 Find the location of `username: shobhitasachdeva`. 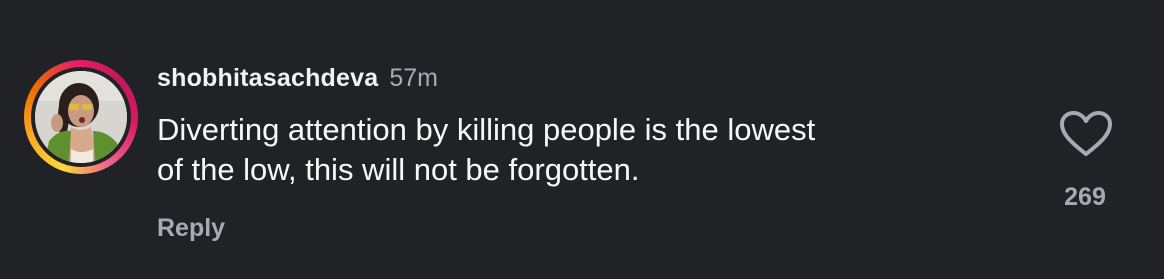

username: shobhitasachdeva is located at coordinates (267, 78).